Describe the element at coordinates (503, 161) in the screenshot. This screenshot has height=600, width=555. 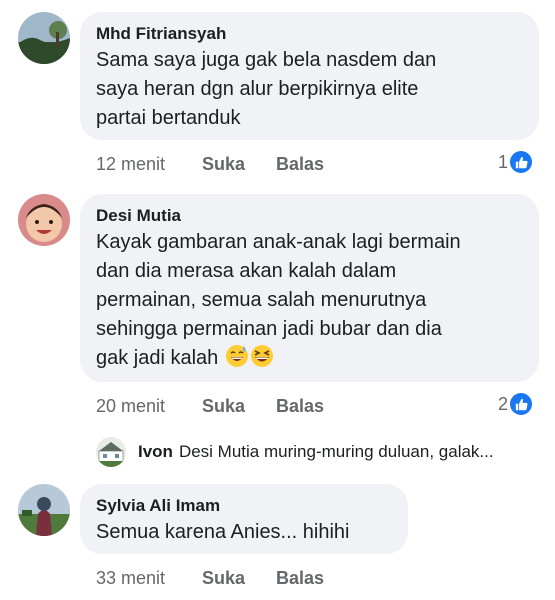
I see `reaction-count: 1` at that location.